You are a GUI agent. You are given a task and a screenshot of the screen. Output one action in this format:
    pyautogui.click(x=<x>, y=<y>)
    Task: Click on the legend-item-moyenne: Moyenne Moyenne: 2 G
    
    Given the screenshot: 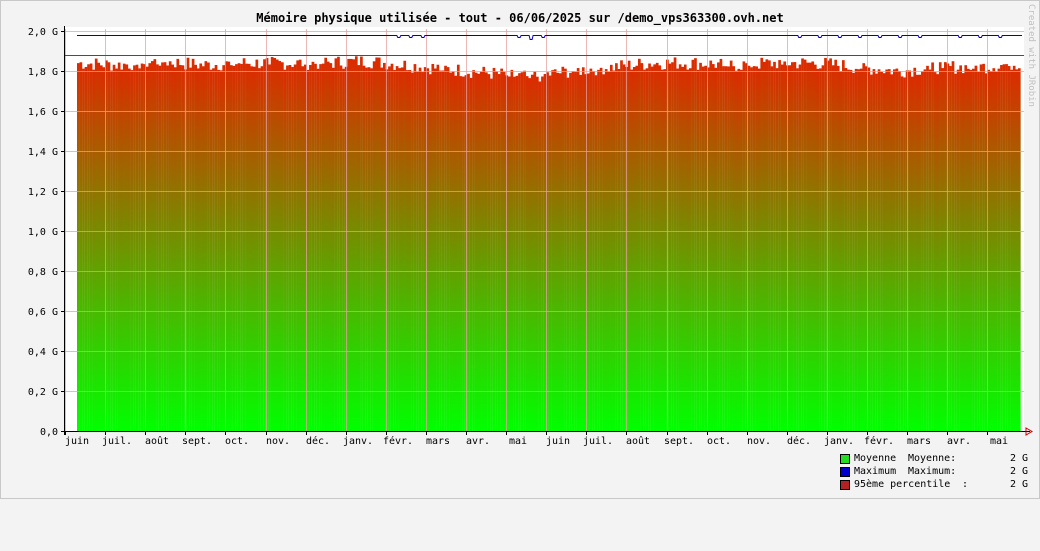 What is the action you would take?
    pyautogui.click(x=934, y=459)
    